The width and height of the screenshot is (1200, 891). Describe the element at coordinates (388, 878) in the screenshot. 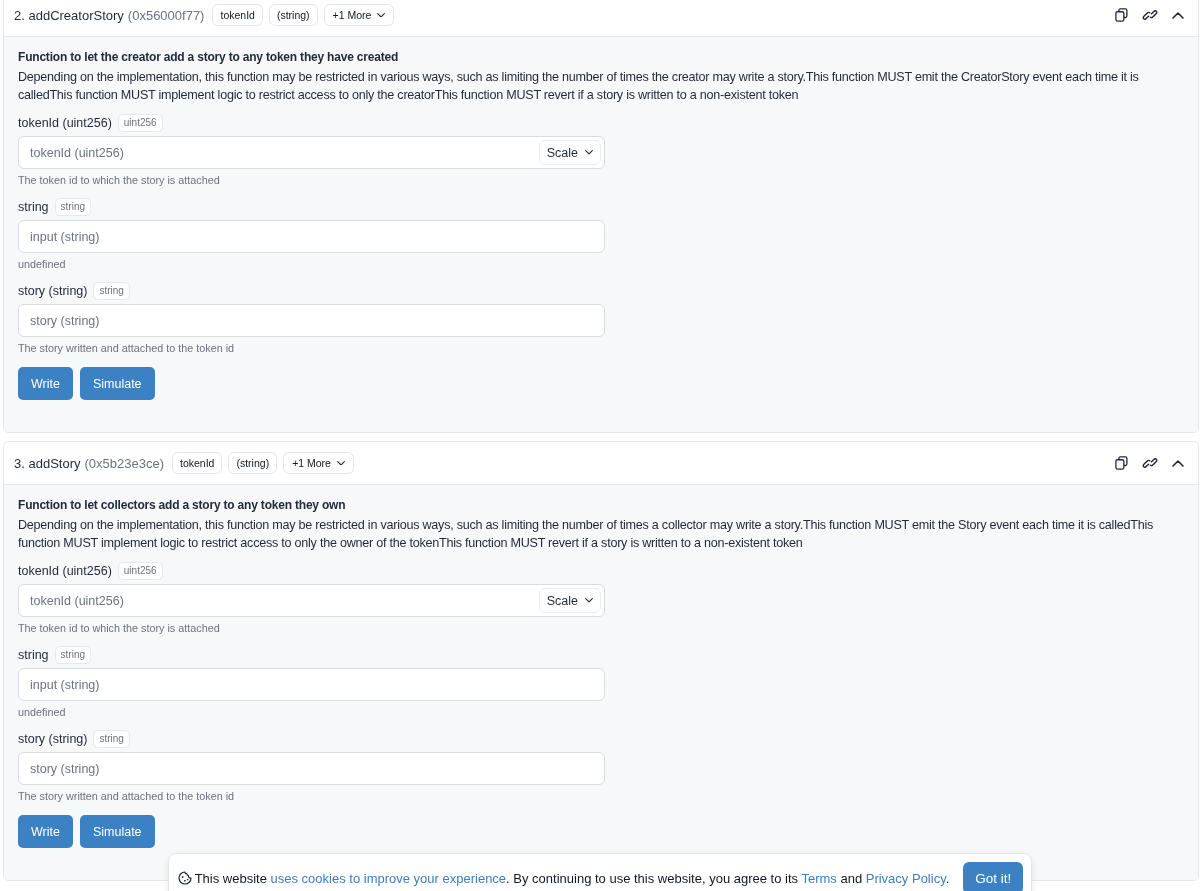

I see `text-link: uses cookies to improve your experience` at that location.